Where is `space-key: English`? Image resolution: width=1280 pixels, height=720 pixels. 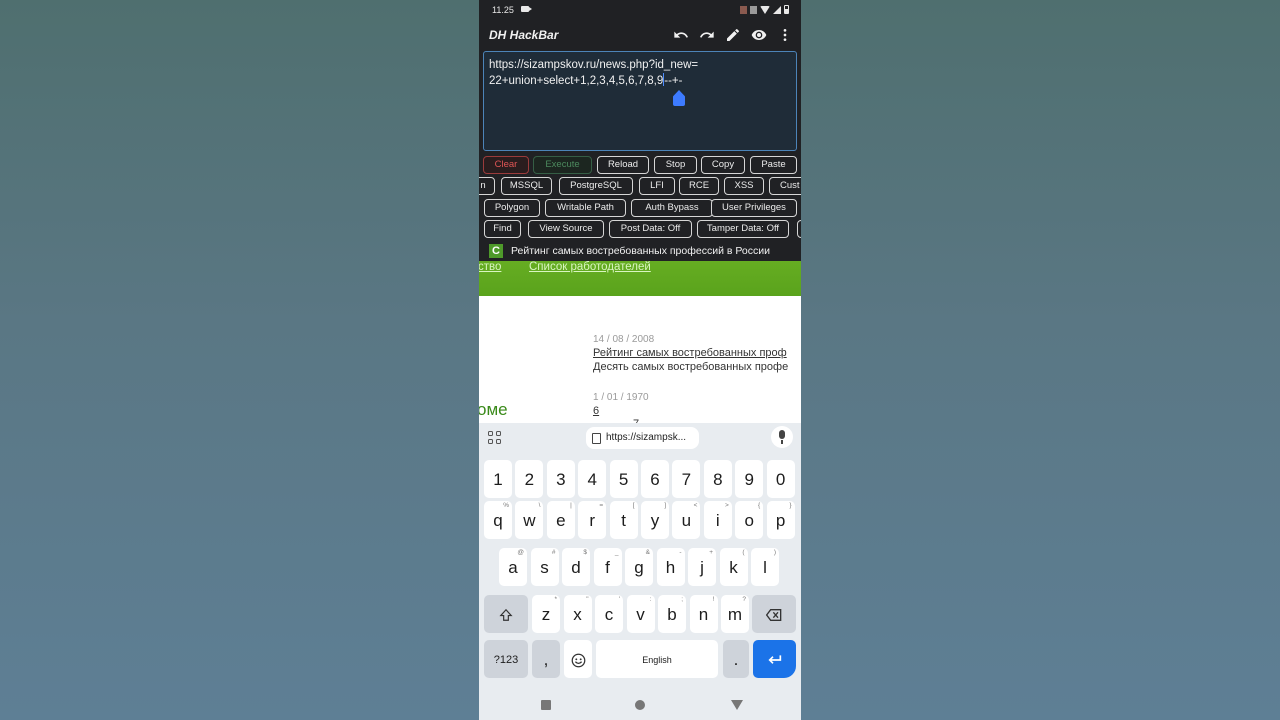 space-key: English is located at coordinates (657, 659).